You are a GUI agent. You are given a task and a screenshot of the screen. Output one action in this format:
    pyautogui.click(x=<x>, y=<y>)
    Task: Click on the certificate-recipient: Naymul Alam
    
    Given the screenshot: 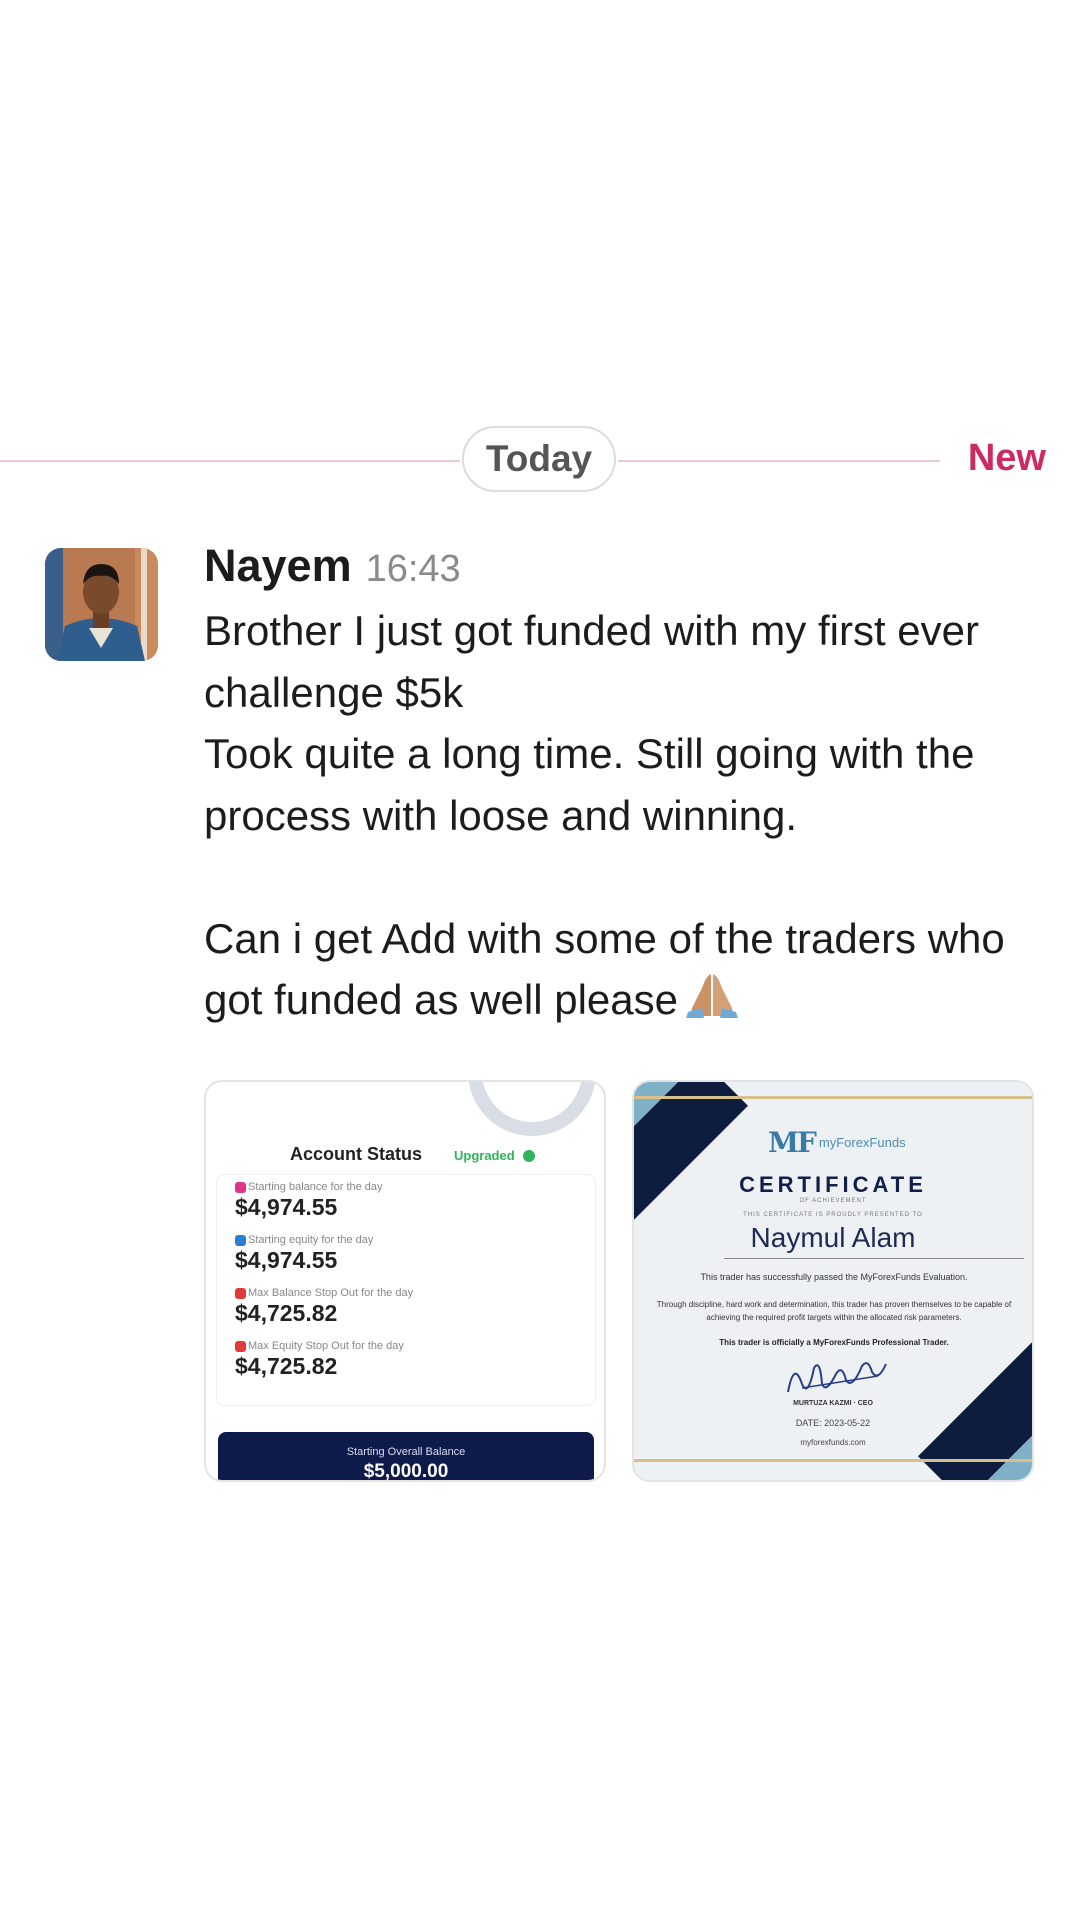 What is the action you would take?
    pyautogui.click(x=833, y=1237)
    